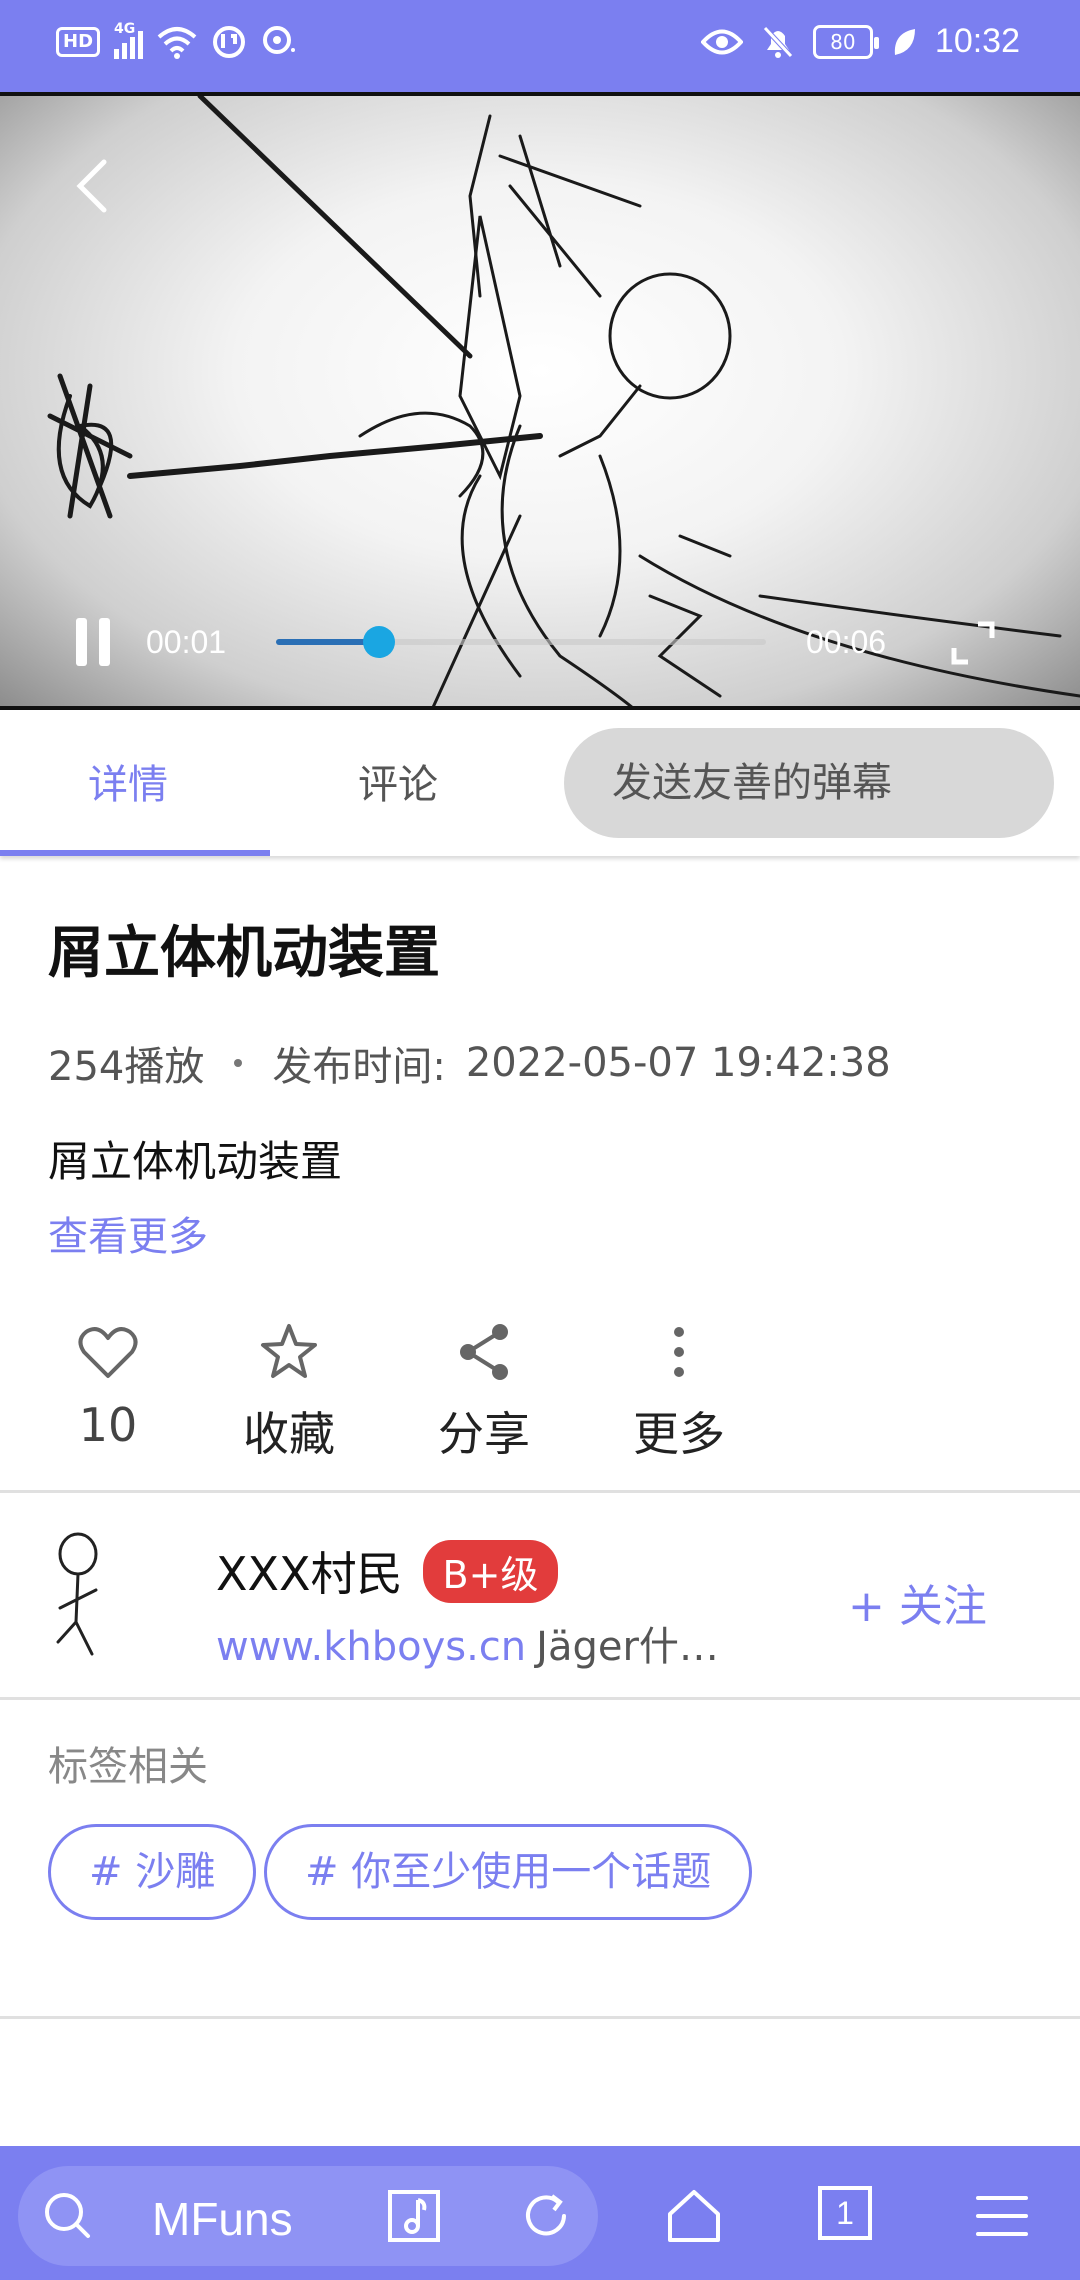  I want to click on status-right: 80 10:32, so click(860, 41).